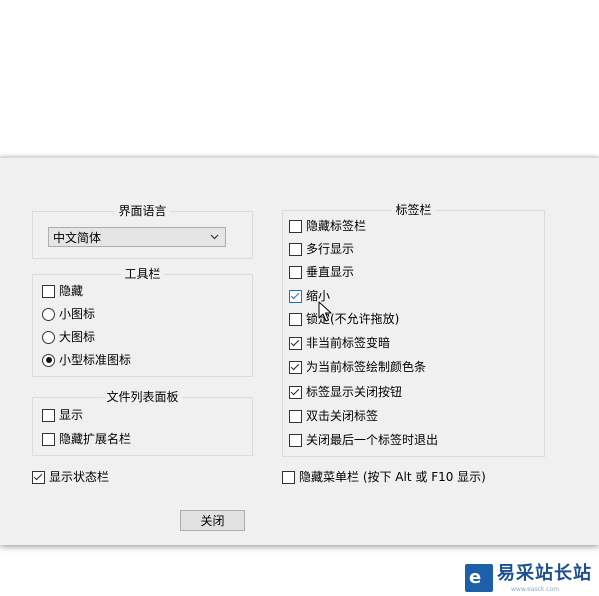 The width and height of the screenshot is (599, 596). I want to click on toolbar-small-standard-icons-option: 小型标准图标, so click(86, 360).